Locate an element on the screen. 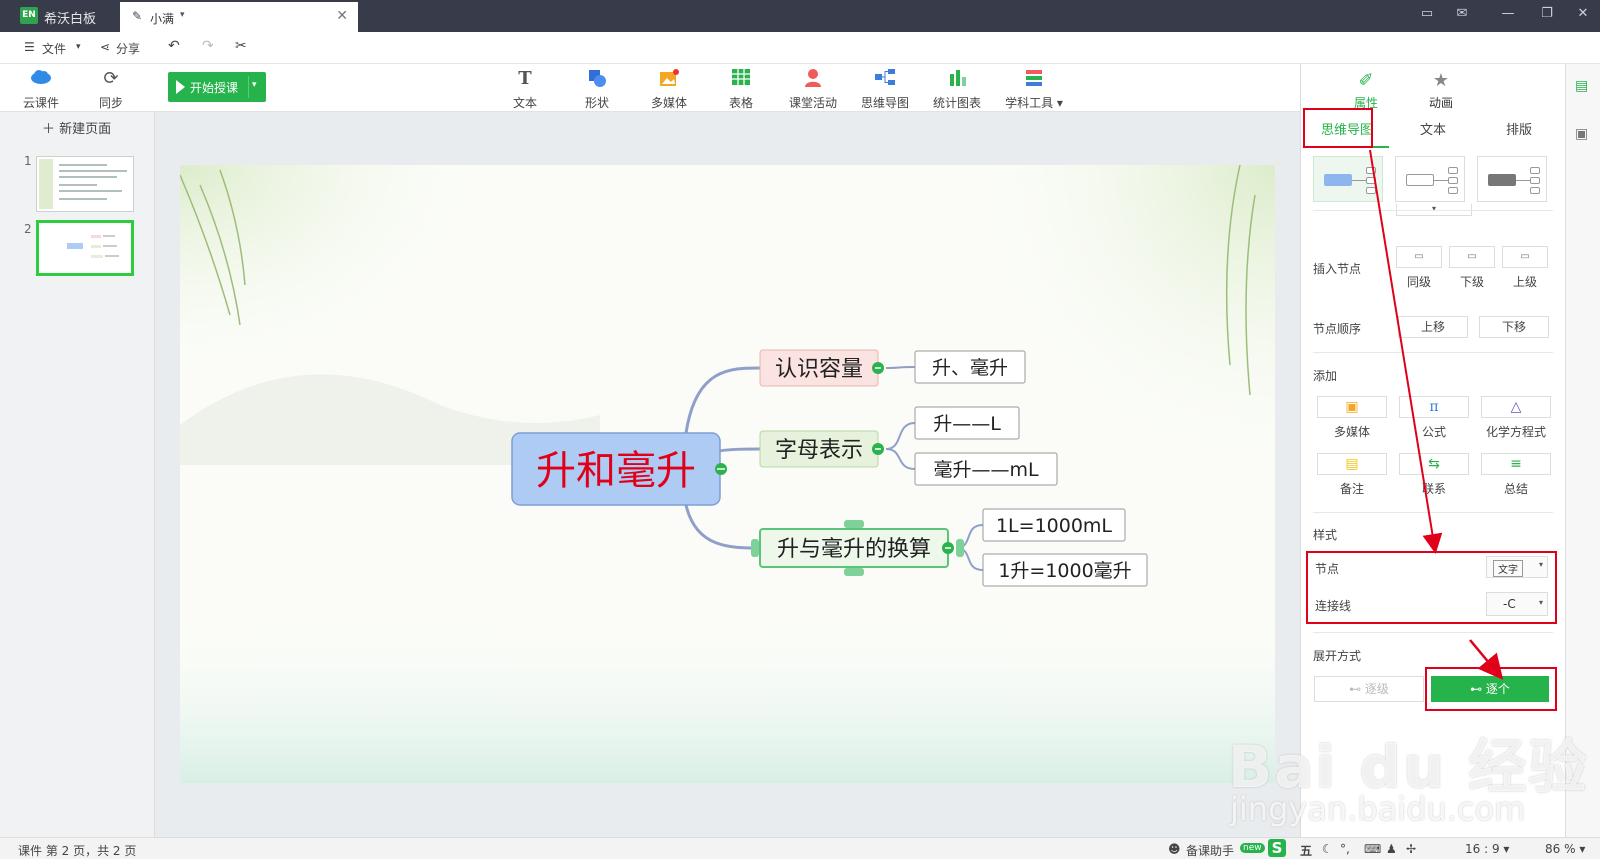  menu-icon: ☰ is located at coordinates (29, 47).